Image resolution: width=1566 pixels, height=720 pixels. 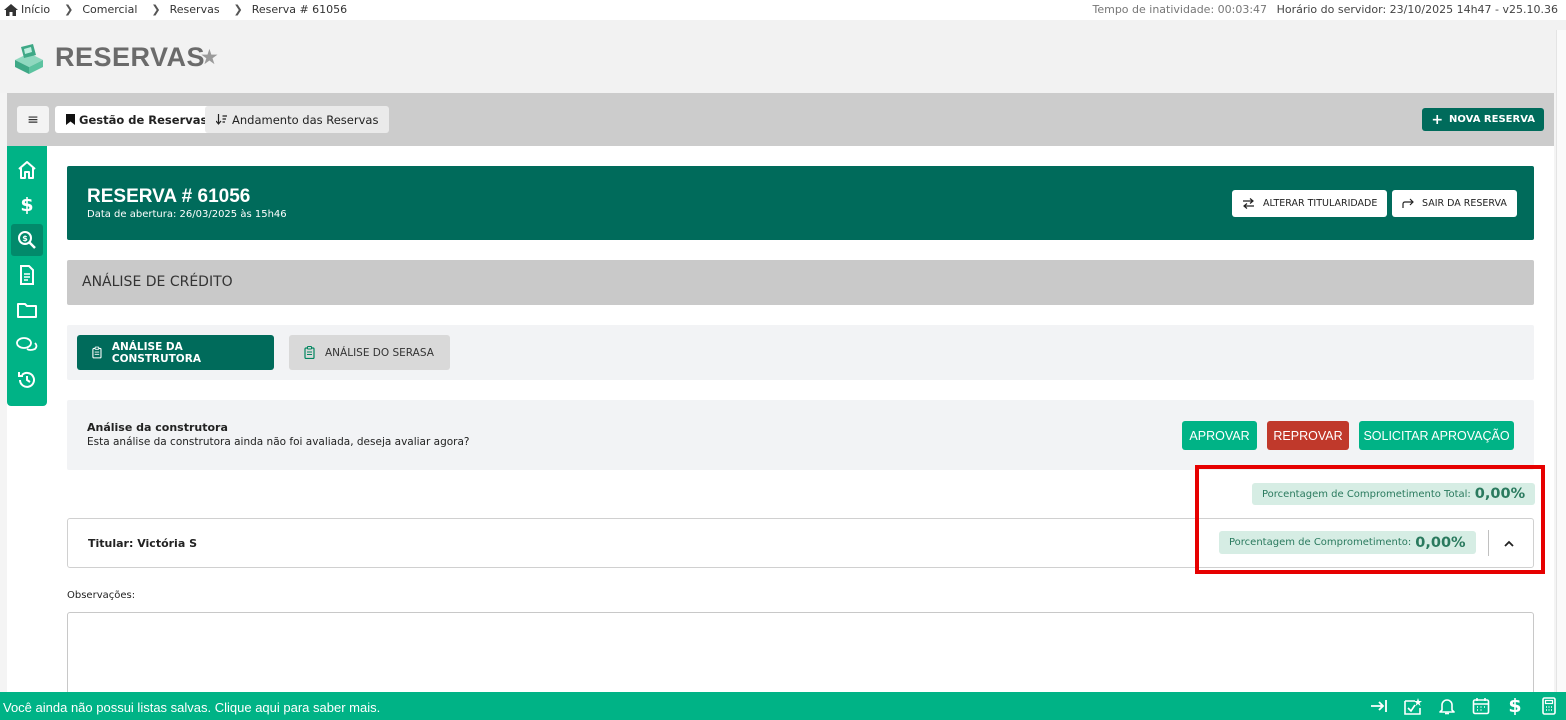 I want to click on tab-analise-serasa: ANÁLISE DO SERASA, so click(x=369, y=352).